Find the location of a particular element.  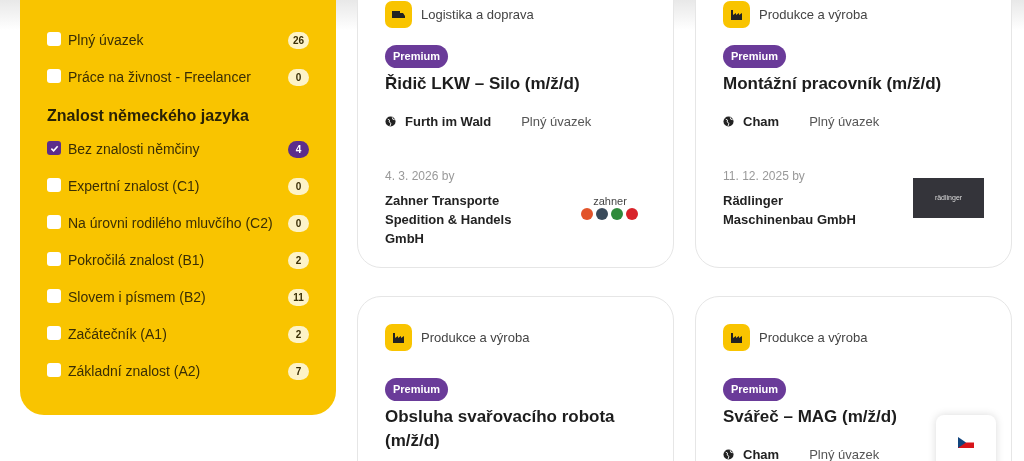

flag-icon is located at coordinates (966, 442).